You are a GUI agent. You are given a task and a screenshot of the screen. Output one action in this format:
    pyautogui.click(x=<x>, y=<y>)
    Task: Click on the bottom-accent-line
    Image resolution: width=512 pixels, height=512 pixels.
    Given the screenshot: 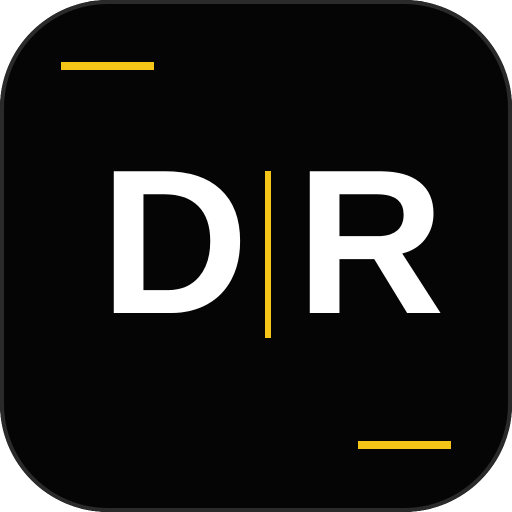 What is the action you would take?
    pyautogui.click(x=404, y=445)
    